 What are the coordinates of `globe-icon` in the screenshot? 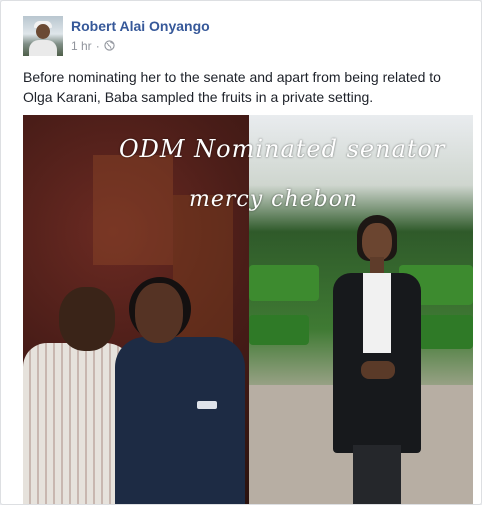 It's located at (109, 45).